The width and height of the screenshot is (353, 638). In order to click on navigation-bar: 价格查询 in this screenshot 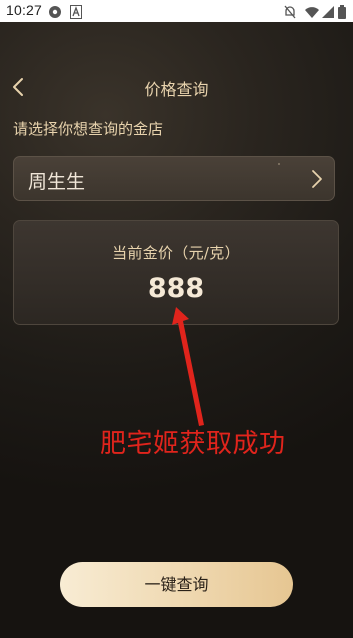, I will do `click(176, 87)`.